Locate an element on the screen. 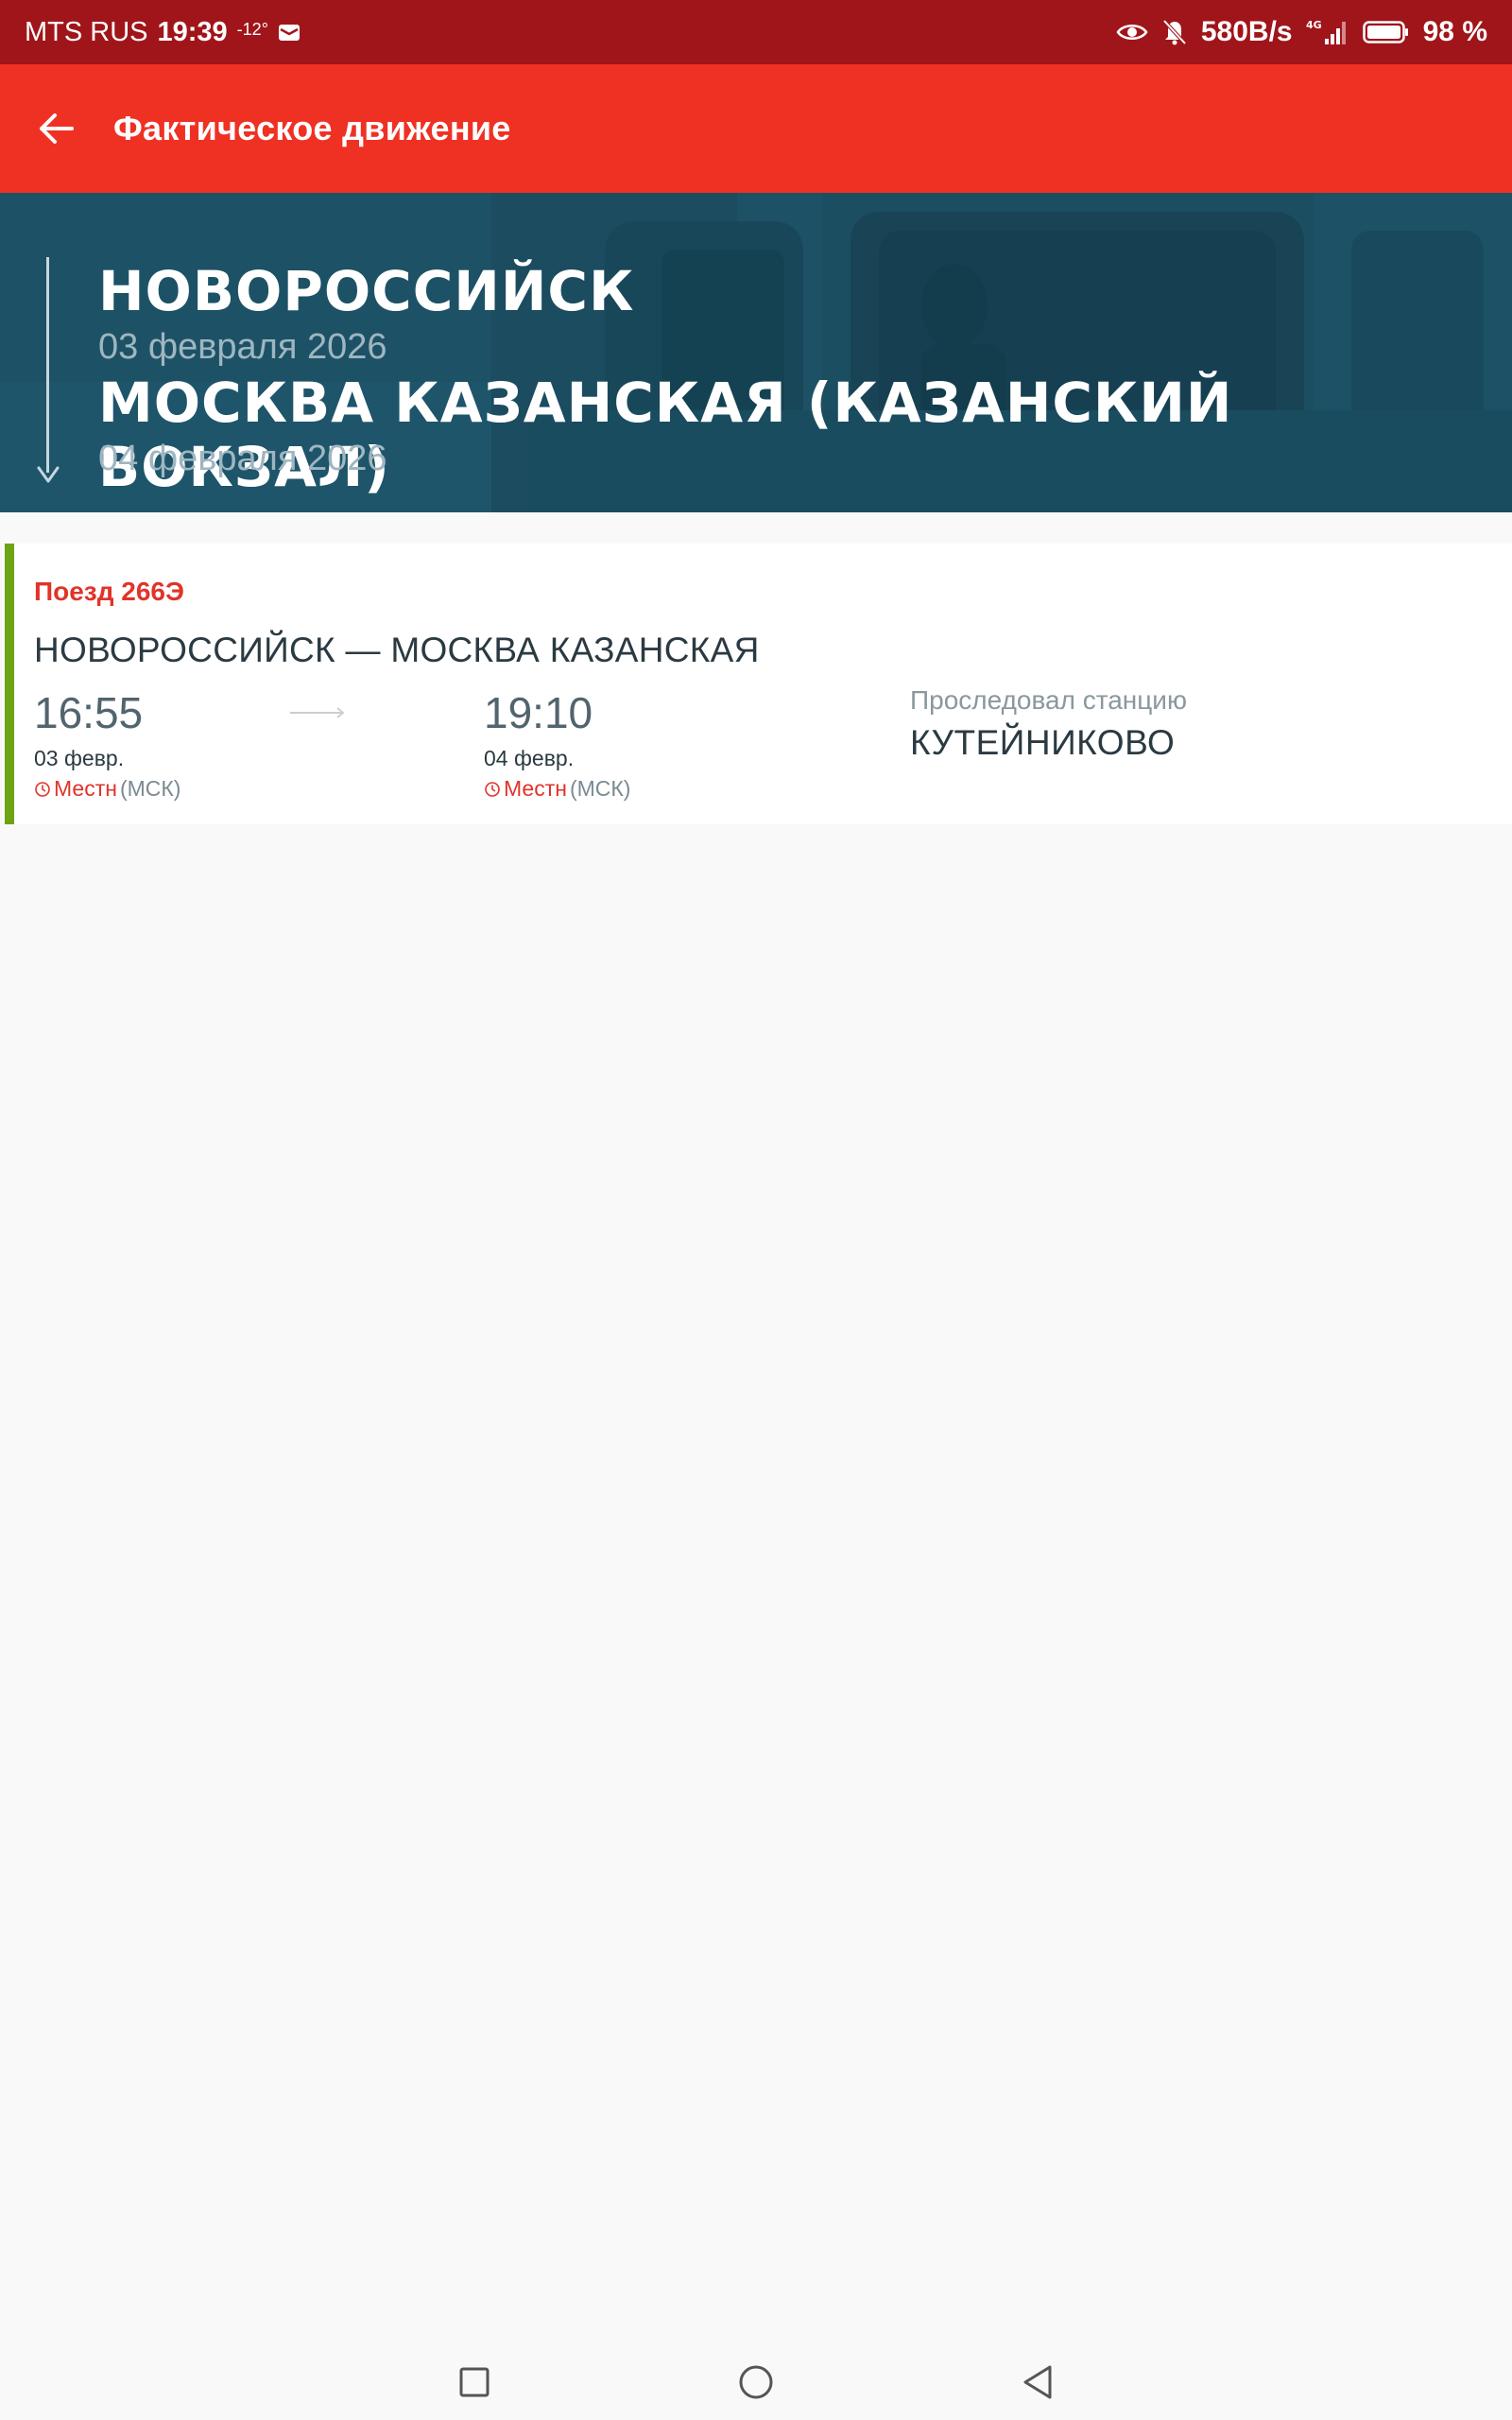  route-line is located at coordinates (47, 365).